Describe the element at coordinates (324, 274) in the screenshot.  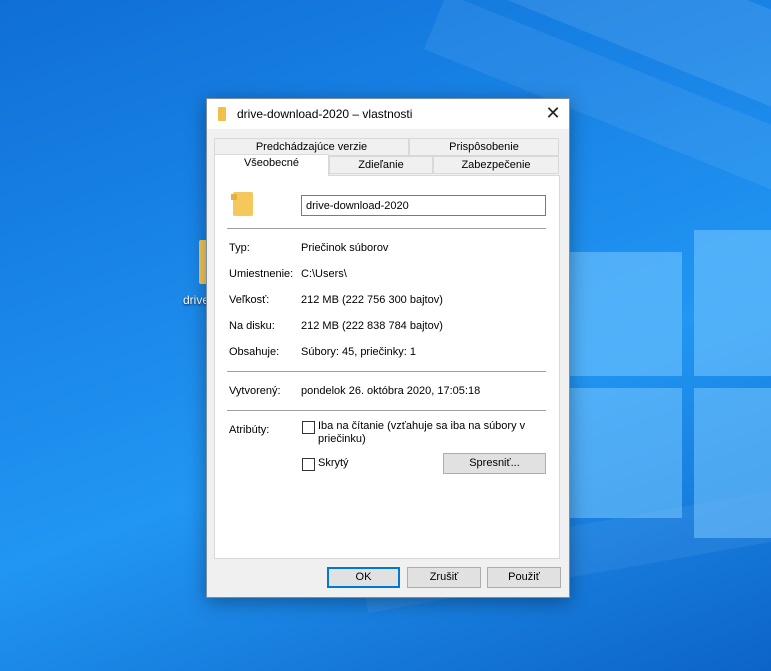
I see `location-value: C:\Users\` at that location.